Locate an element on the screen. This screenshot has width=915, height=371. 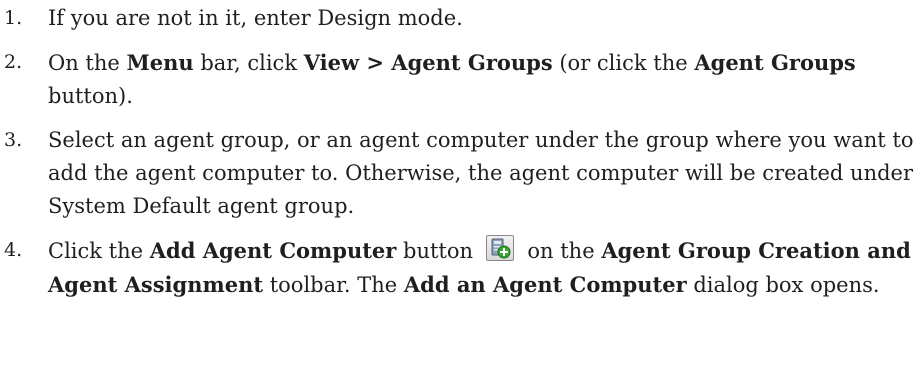
step-number: 1. is located at coordinates (13, 18).